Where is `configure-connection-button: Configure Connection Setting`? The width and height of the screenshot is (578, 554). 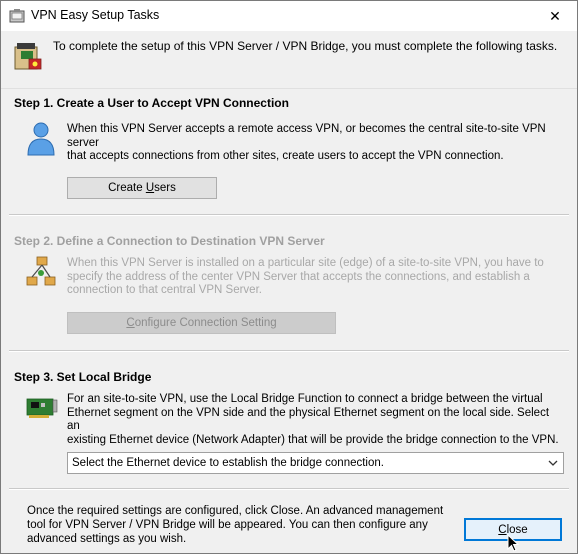
configure-connection-button: Configure Connection Setting is located at coordinates (201, 323).